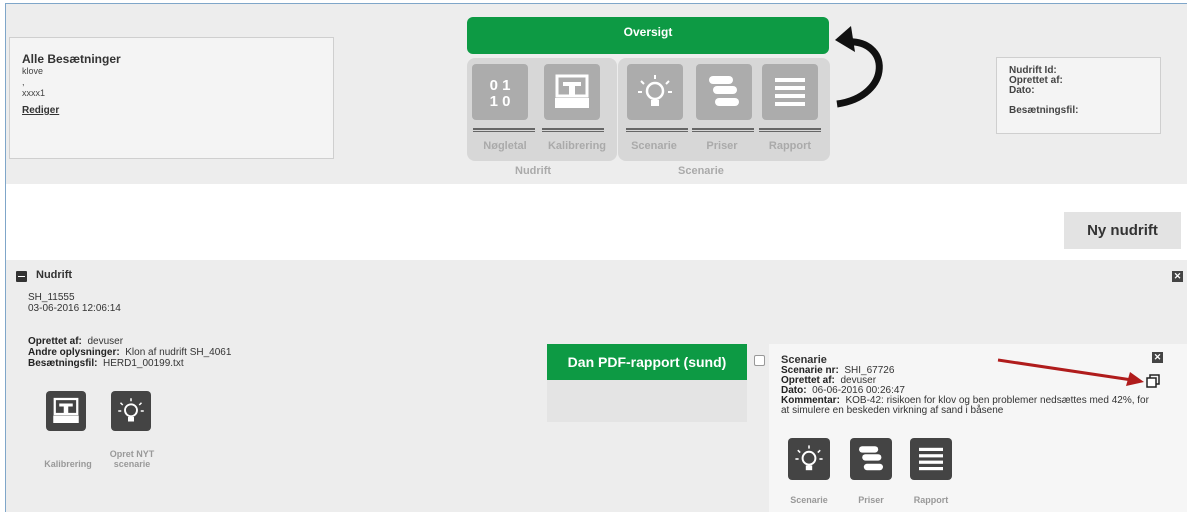 The image size is (1187, 512). Describe the element at coordinates (790, 146) in the screenshot. I see `tile-label-rapport: Rapport` at that location.